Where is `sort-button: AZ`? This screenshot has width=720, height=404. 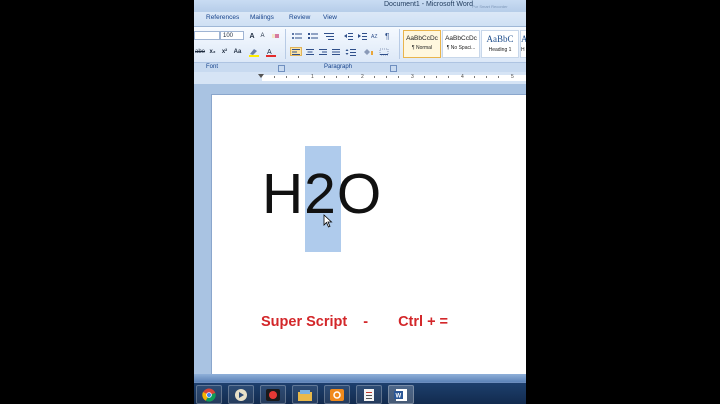 sort-button: AZ is located at coordinates (376, 35).